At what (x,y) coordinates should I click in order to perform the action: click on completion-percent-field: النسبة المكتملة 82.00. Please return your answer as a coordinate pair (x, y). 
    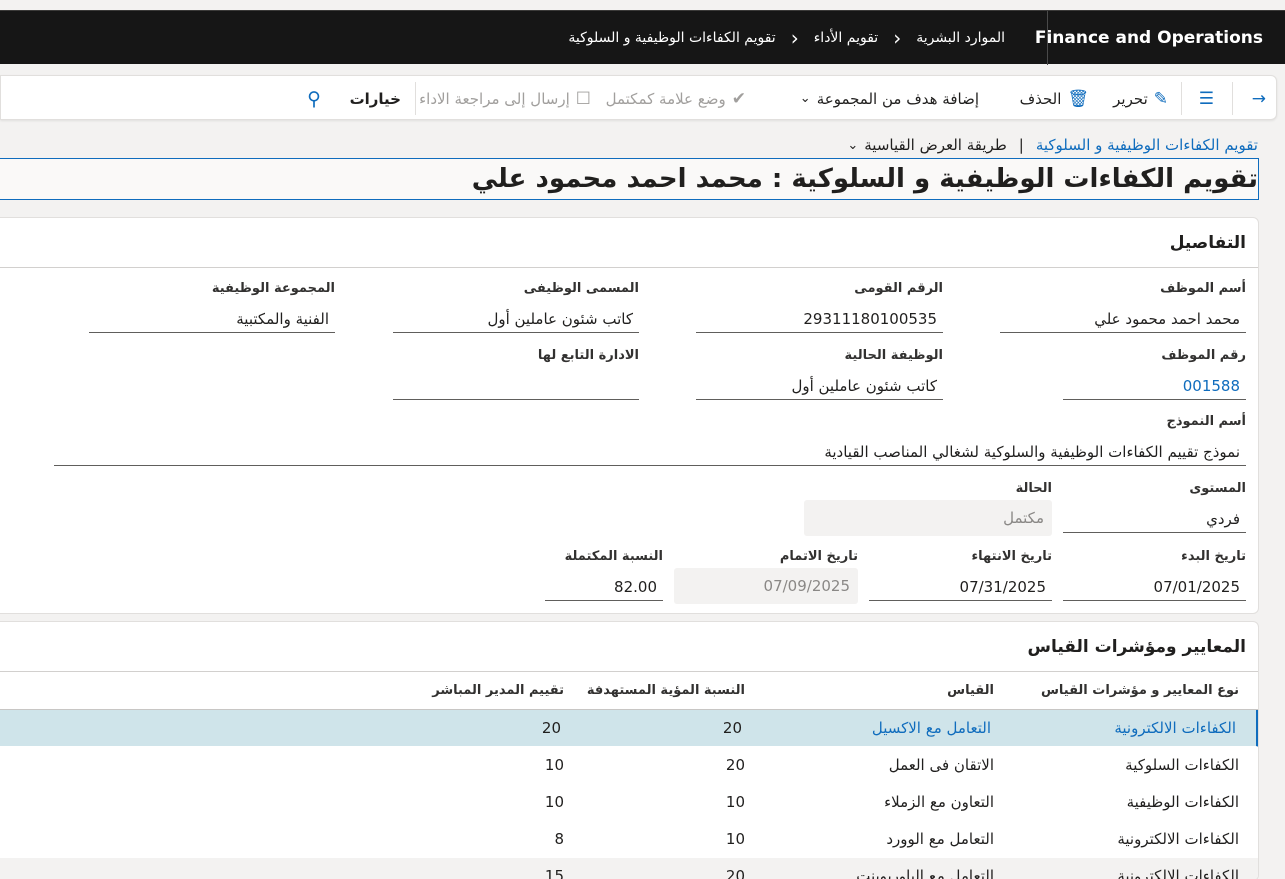
    Looking at the image, I should click on (604, 574).